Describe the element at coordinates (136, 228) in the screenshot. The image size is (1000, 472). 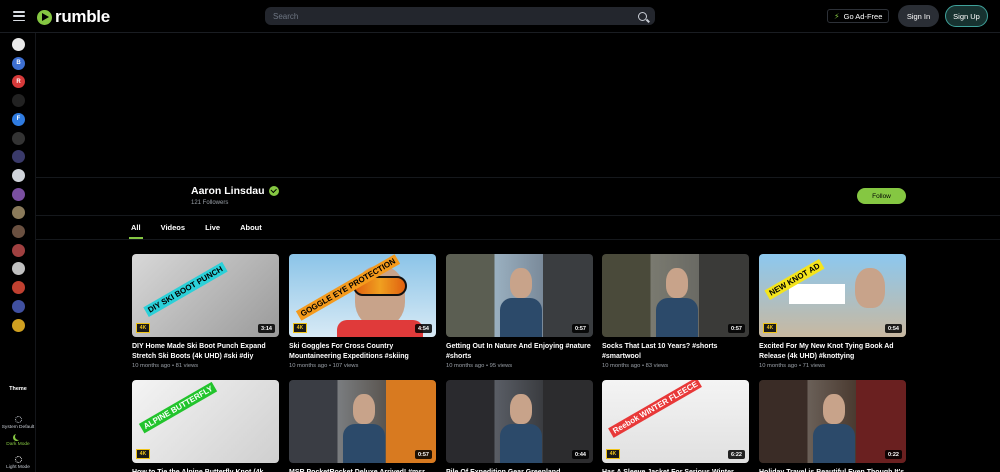
I see `tab-all: All` at that location.